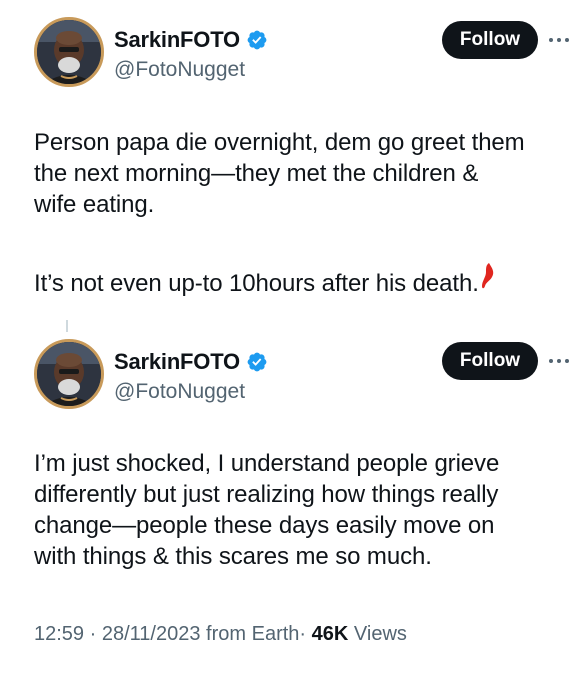 The height and width of the screenshot is (673, 582). Describe the element at coordinates (330, 634) in the screenshot. I see `views-count: 46K` at that location.